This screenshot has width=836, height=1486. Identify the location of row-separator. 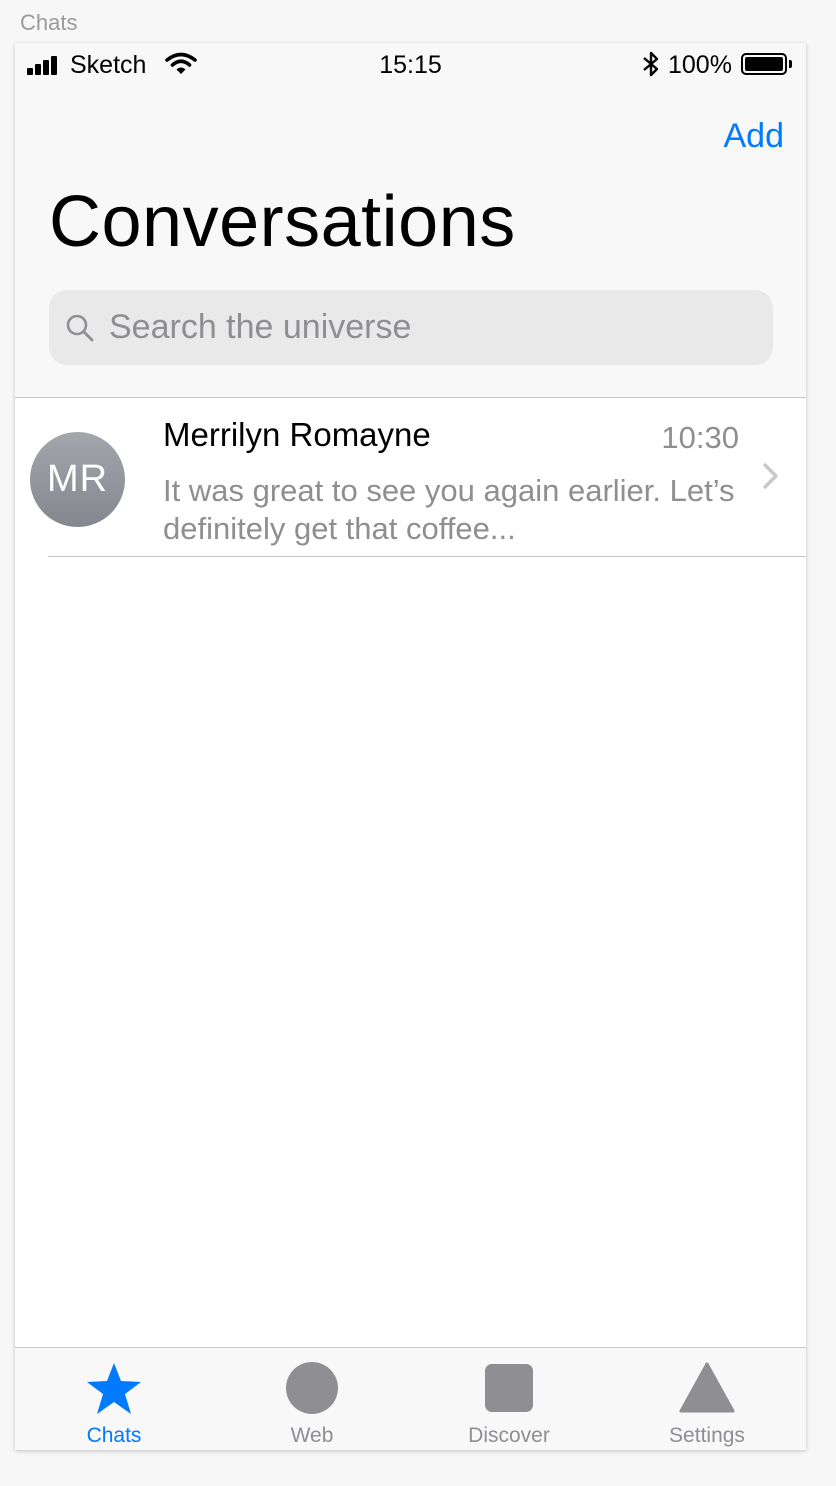
(427, 556).